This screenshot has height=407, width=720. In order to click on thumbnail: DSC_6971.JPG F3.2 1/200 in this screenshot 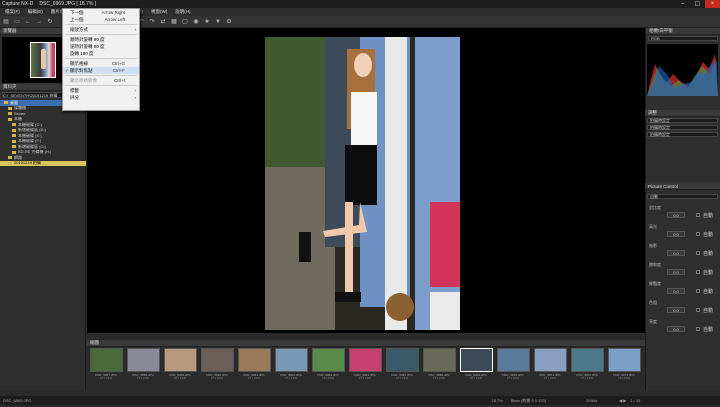, I will do `click(550, 368)`.